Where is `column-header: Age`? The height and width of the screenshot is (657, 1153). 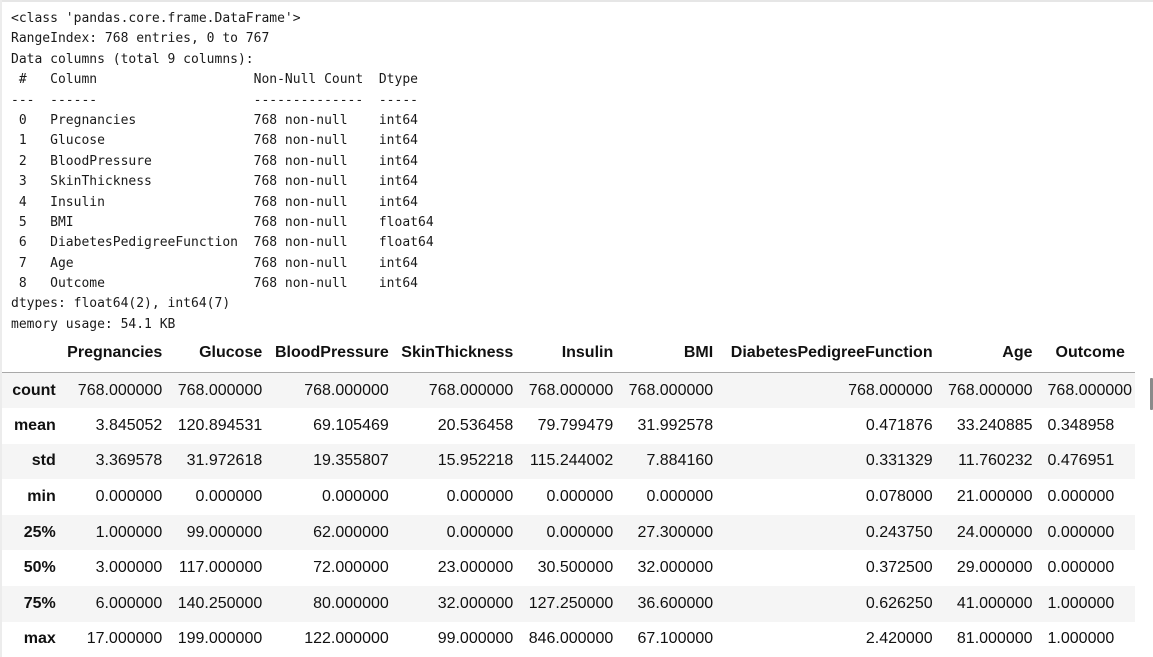 column-header: Age is located at coordinates (988, 353).